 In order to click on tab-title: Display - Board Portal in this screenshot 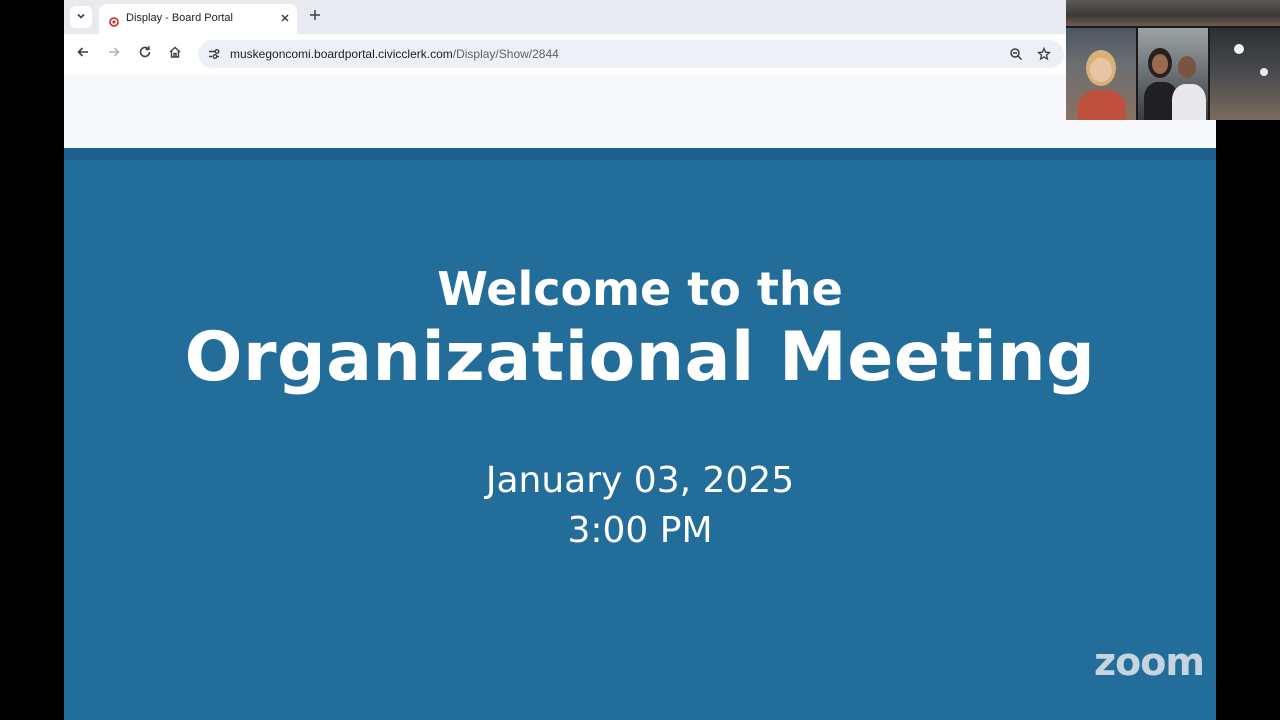, I will do `click(179, 18)`.